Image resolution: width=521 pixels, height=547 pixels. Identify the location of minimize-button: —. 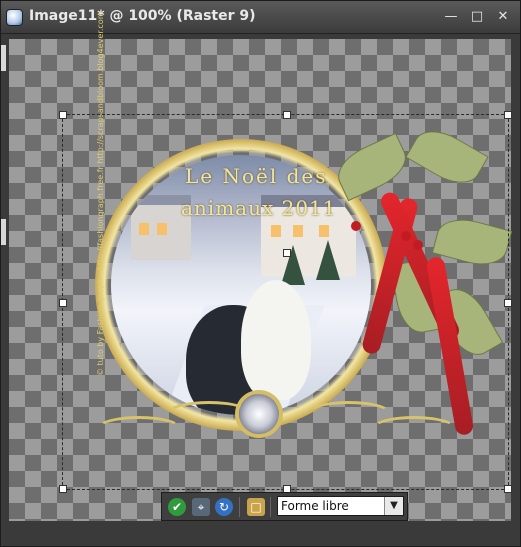
(451, 17).